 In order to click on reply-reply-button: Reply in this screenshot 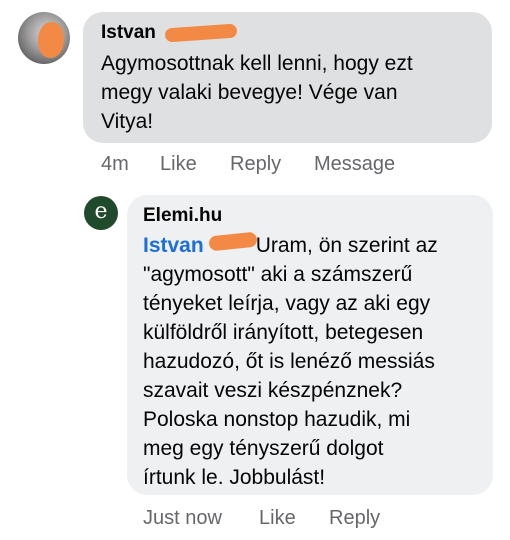, I will do `click(354, 518)`.